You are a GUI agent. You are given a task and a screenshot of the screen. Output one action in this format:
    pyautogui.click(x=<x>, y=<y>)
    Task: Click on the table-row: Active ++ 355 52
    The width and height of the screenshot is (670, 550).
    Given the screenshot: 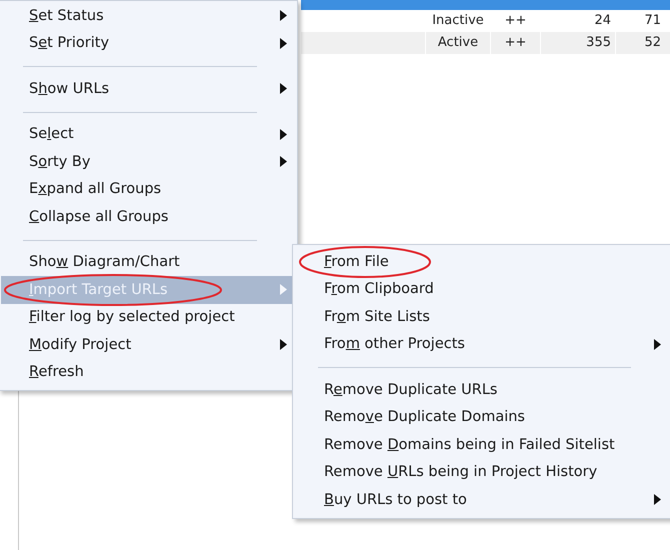 What is the action you would take?
    pyautogui.click(x=485, y=43)
    